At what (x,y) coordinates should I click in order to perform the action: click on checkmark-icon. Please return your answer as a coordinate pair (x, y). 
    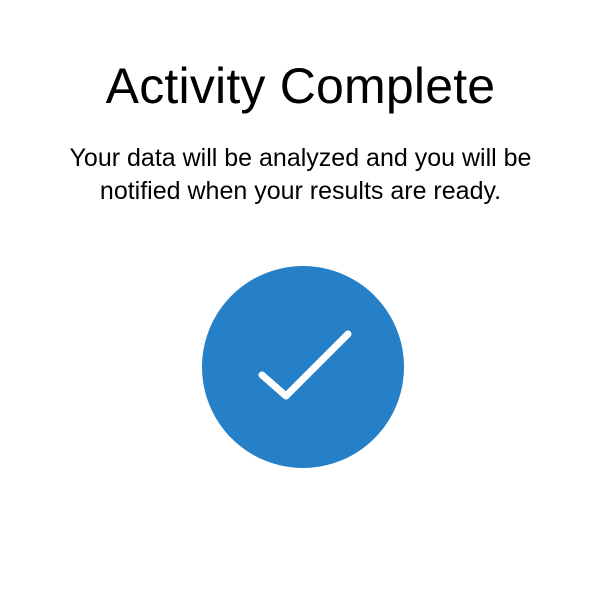
    Looking at the image, I should click on (305, 365).